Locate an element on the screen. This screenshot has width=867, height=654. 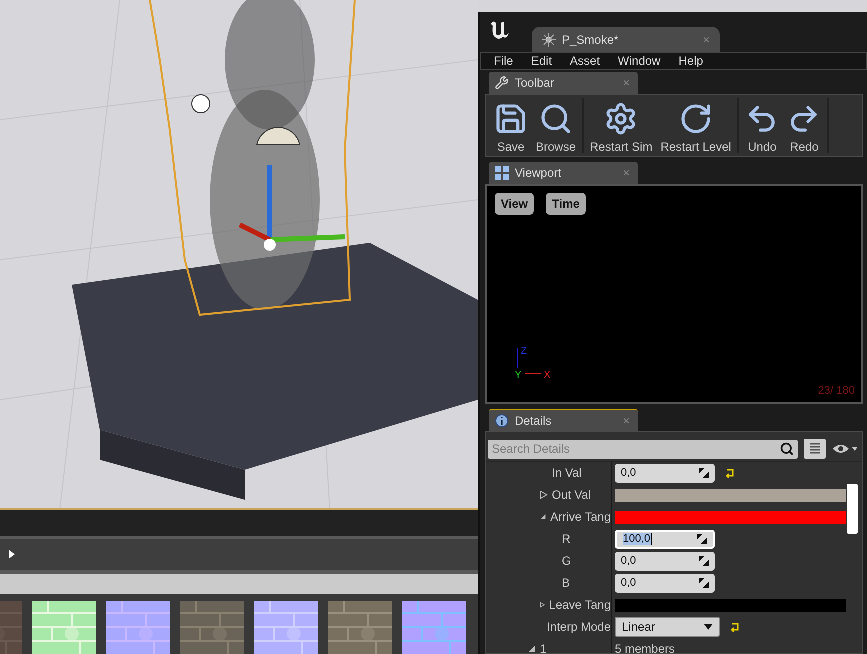
toolbar-button: Save is located at coordinates (511, 126).